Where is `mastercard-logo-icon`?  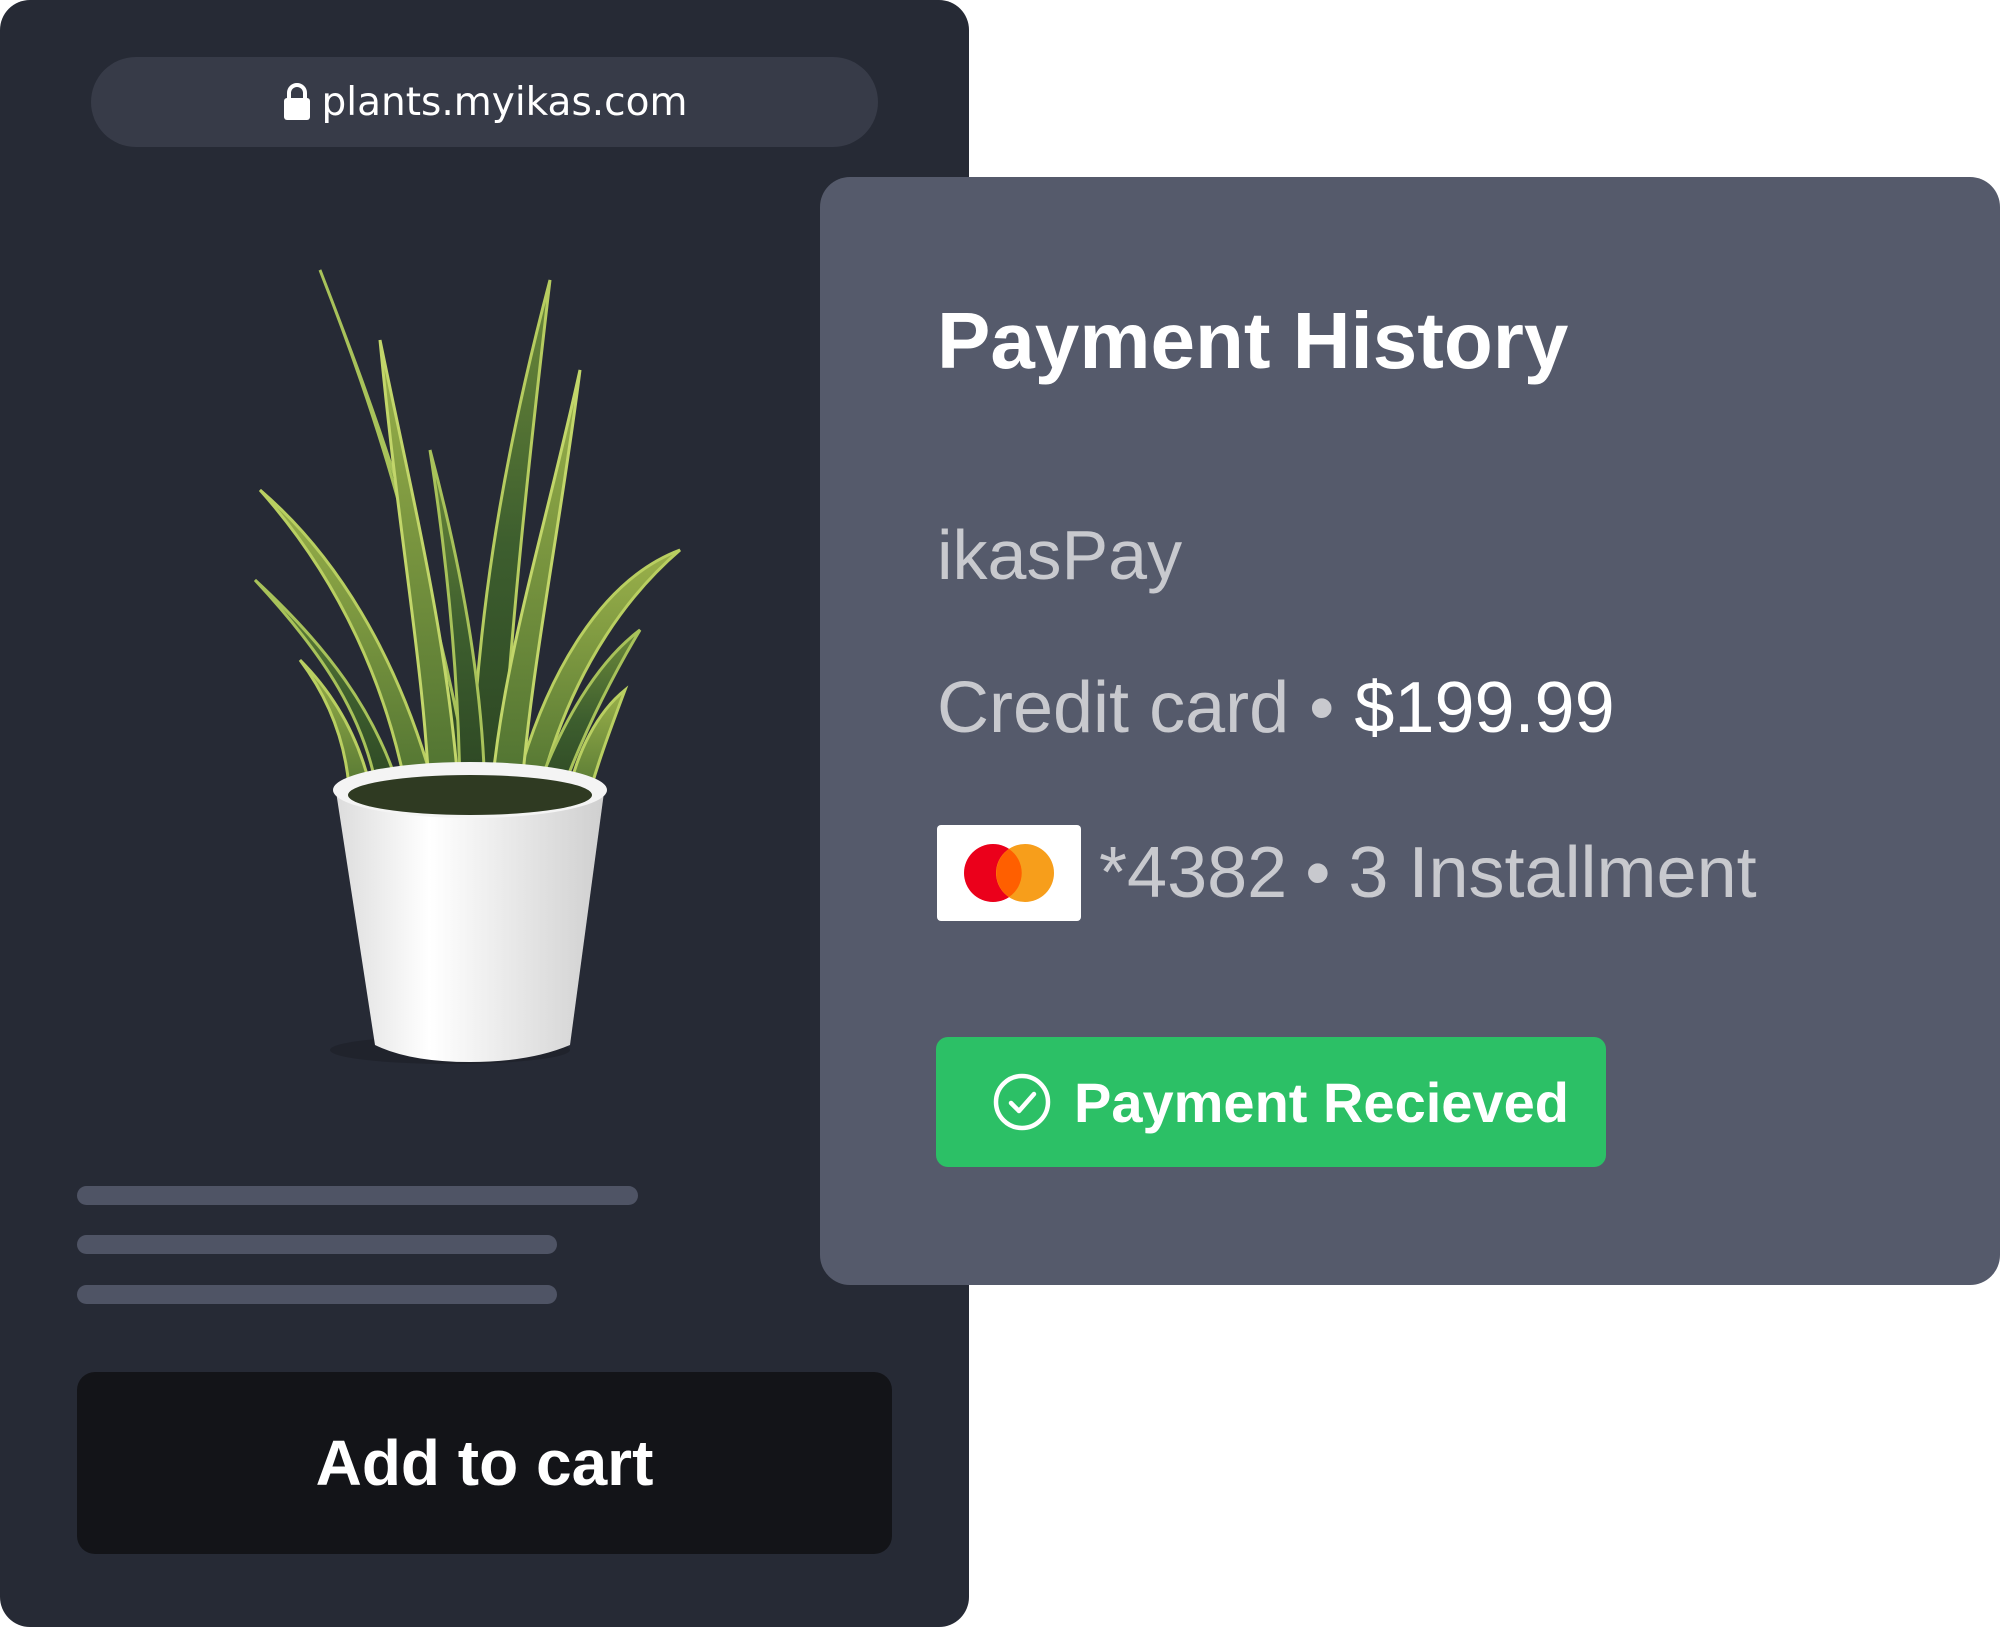
mastercard-logo-icon is located at coordinates (1009, 873).